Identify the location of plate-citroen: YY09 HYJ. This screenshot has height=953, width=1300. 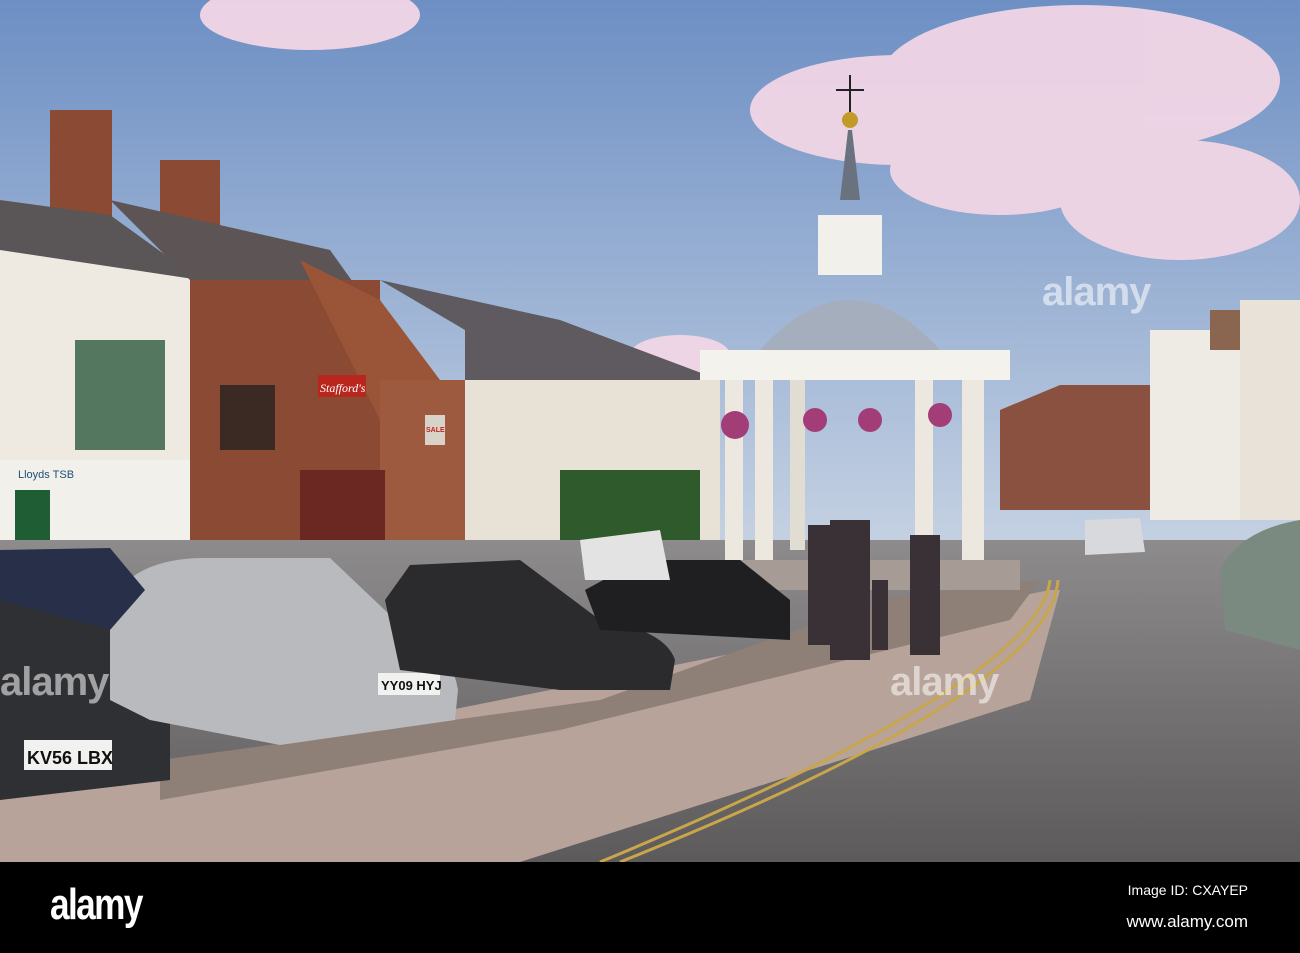
(411, 685).